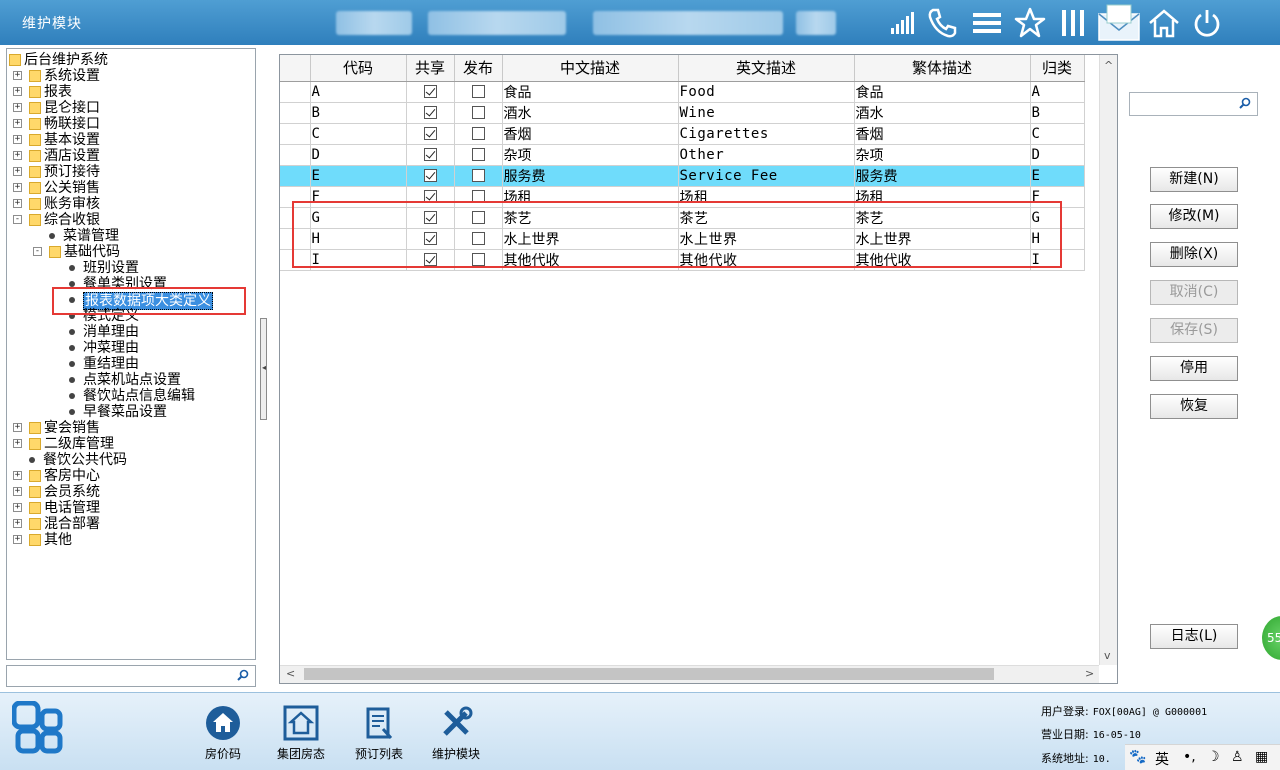 The image size is (1280, 770). Describe the element at coordinates (64, 172) in the screenshot. I see `tree-item: 预订接待` at that location.